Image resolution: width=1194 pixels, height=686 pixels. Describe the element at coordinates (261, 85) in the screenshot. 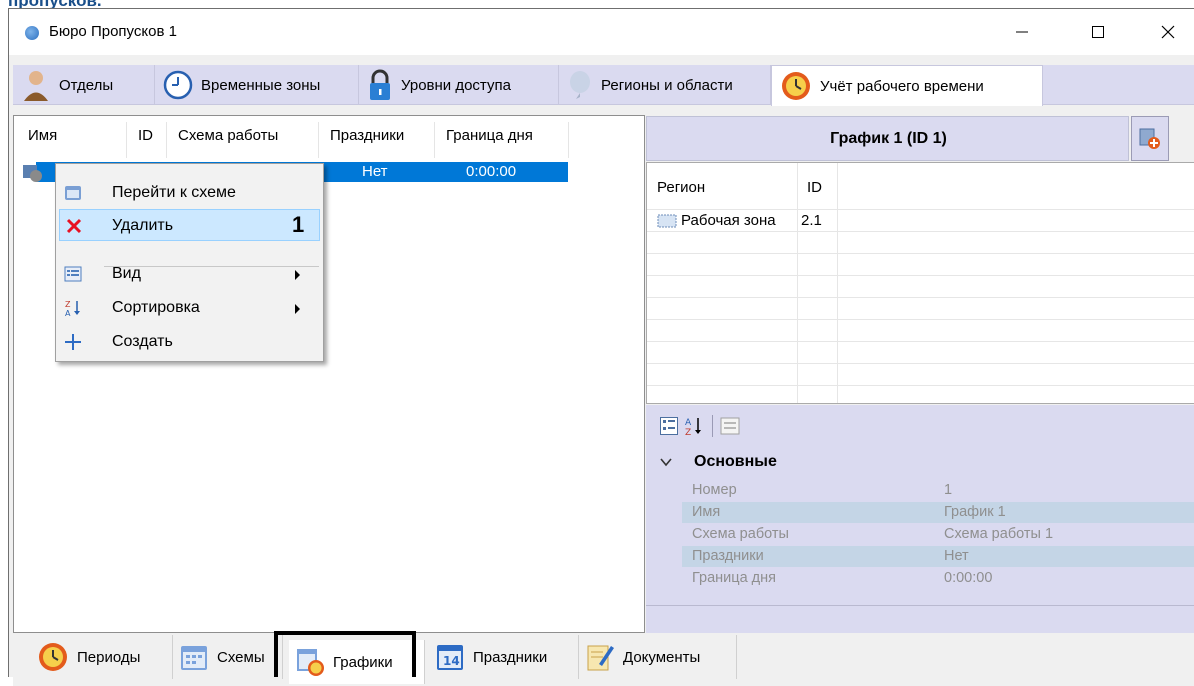

I see `tab-label: Временные зоны` at that location.